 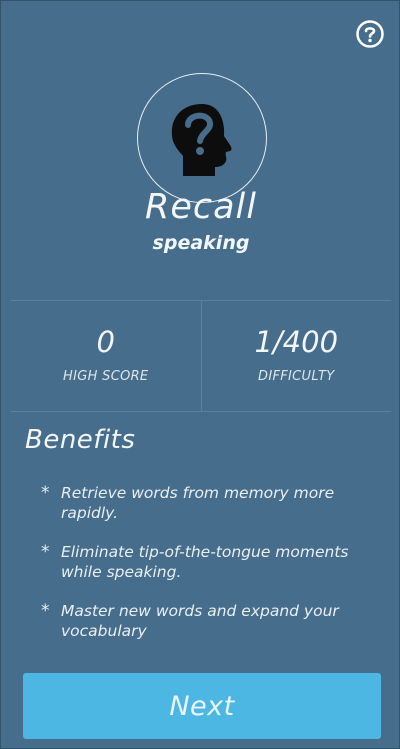 What do you see at coordinates (198, 503) in the screenshot?
I see `benefit-text: Retrieve words from memory more rapidly.` at bounding box center [198, 503].